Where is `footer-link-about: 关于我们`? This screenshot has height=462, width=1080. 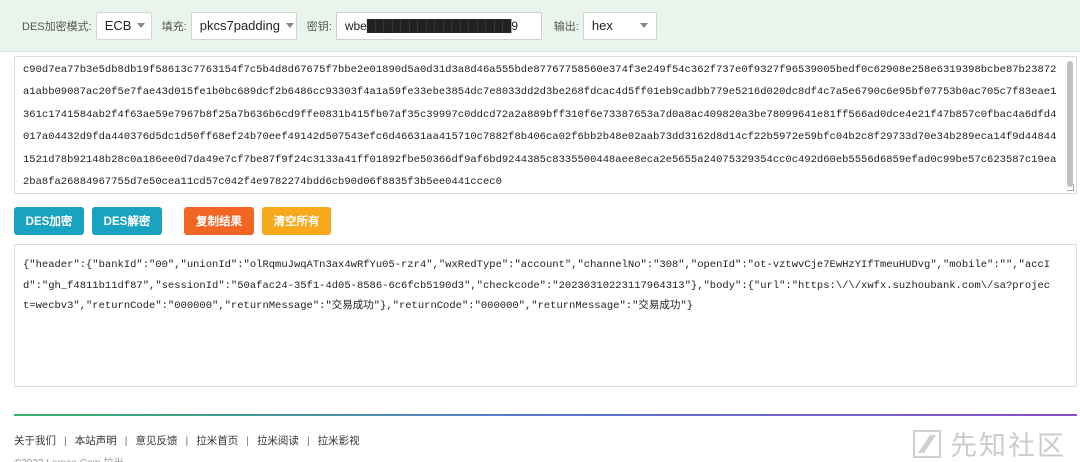
footer-link-about: 关于我们 is located at coordinates (35, 440).